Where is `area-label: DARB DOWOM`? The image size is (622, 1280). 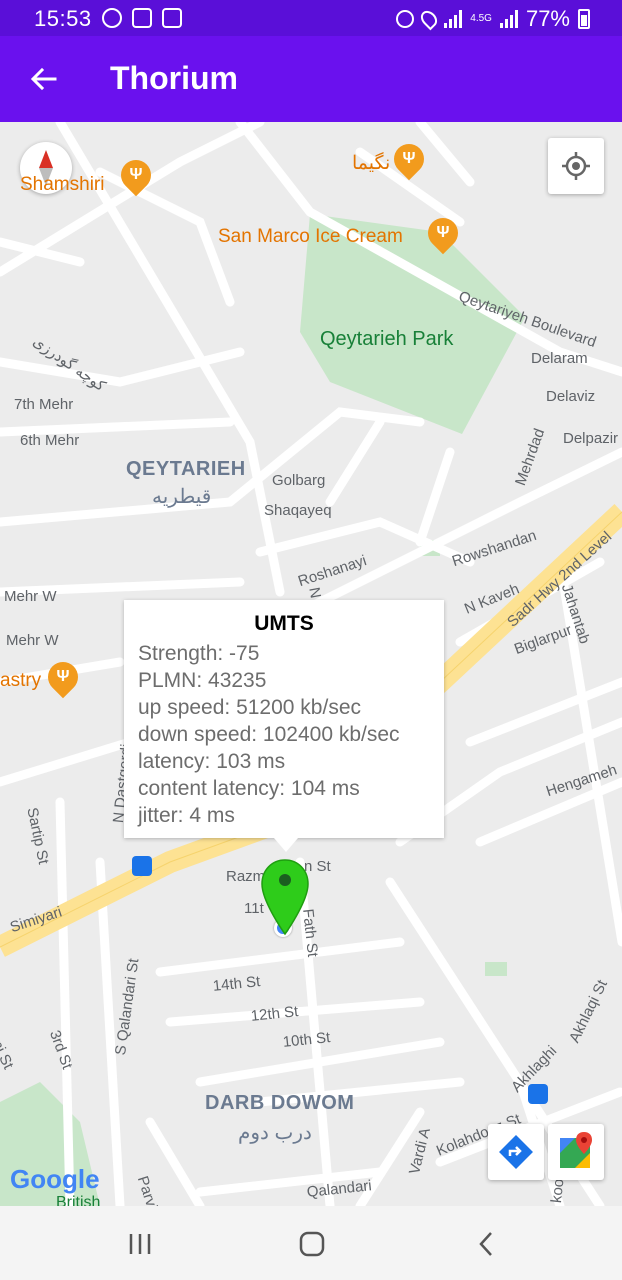
area-label: DARB DOWOM is located at coordinates (280, 1103).